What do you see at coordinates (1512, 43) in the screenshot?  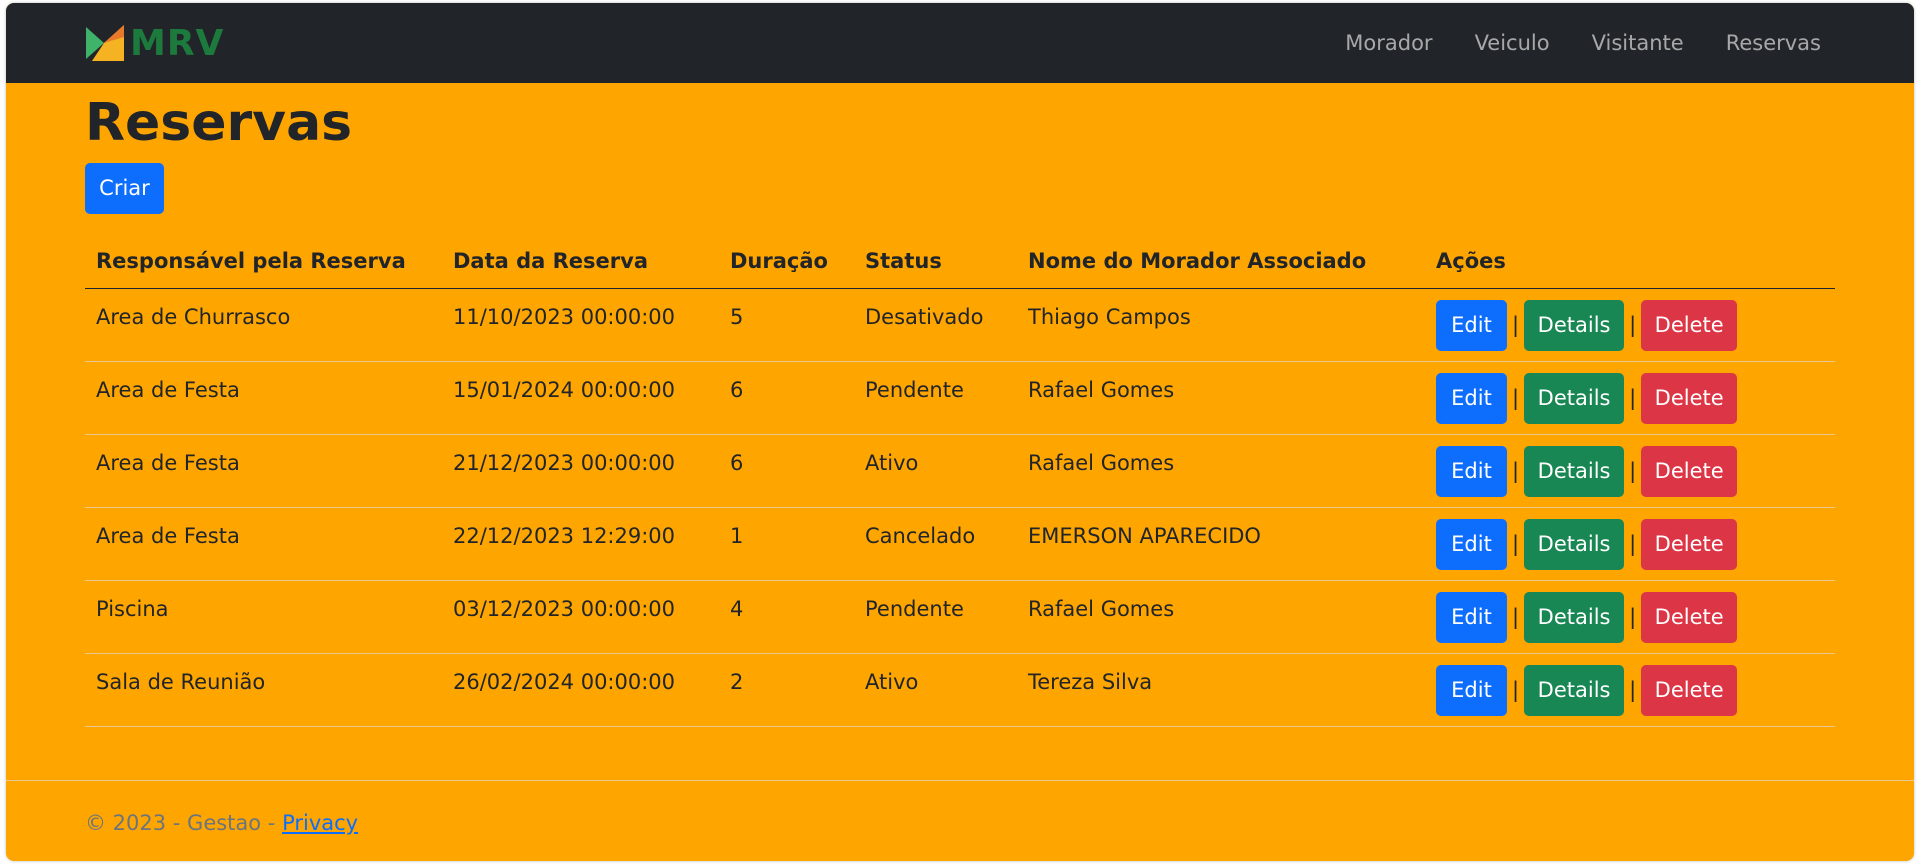 I see `nav-link-veiculo: Veiculo` at bounding box center [1512, 43].